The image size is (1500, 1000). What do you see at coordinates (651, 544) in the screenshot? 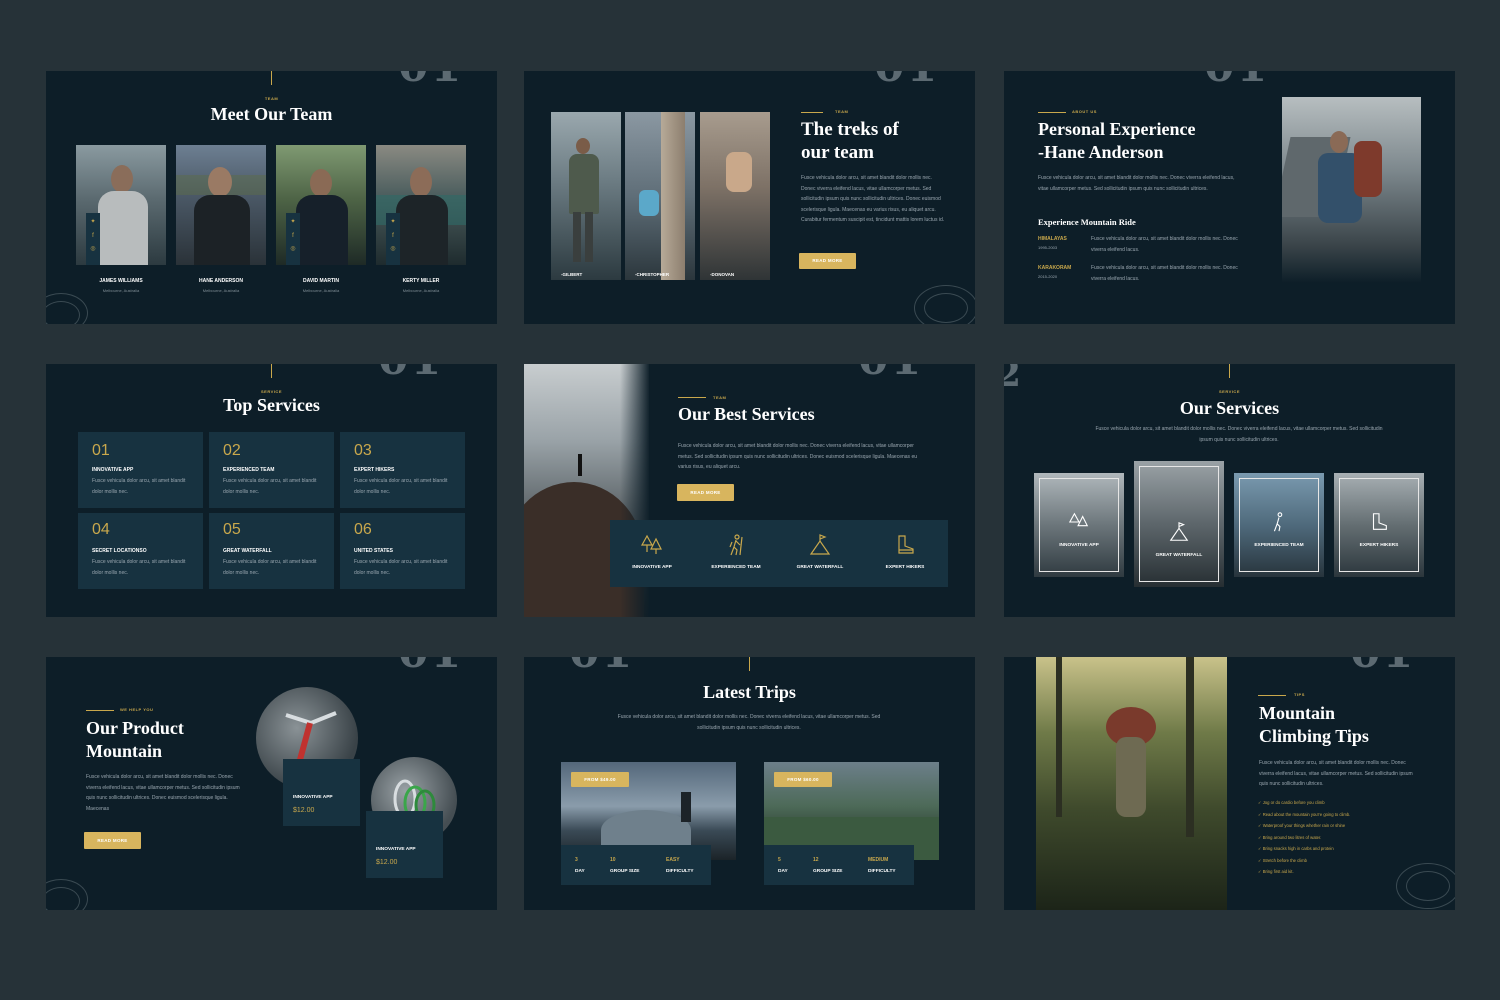
I see `trees-icon` at bounding box center [651, 544].